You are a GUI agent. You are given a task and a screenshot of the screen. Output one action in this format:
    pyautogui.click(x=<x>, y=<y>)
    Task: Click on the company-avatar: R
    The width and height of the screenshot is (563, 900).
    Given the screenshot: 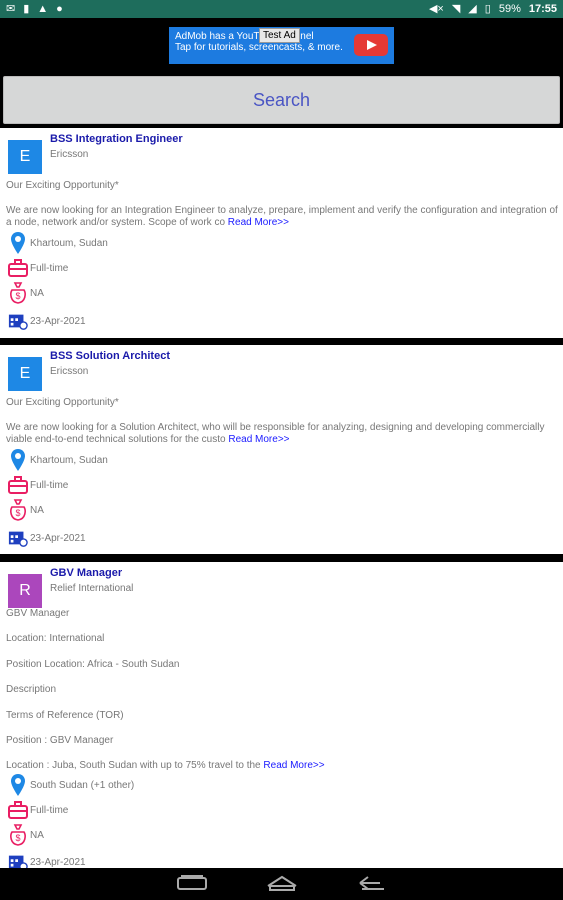 What is the action you would take?
    pyautogui.click(x=25, y=591)
    